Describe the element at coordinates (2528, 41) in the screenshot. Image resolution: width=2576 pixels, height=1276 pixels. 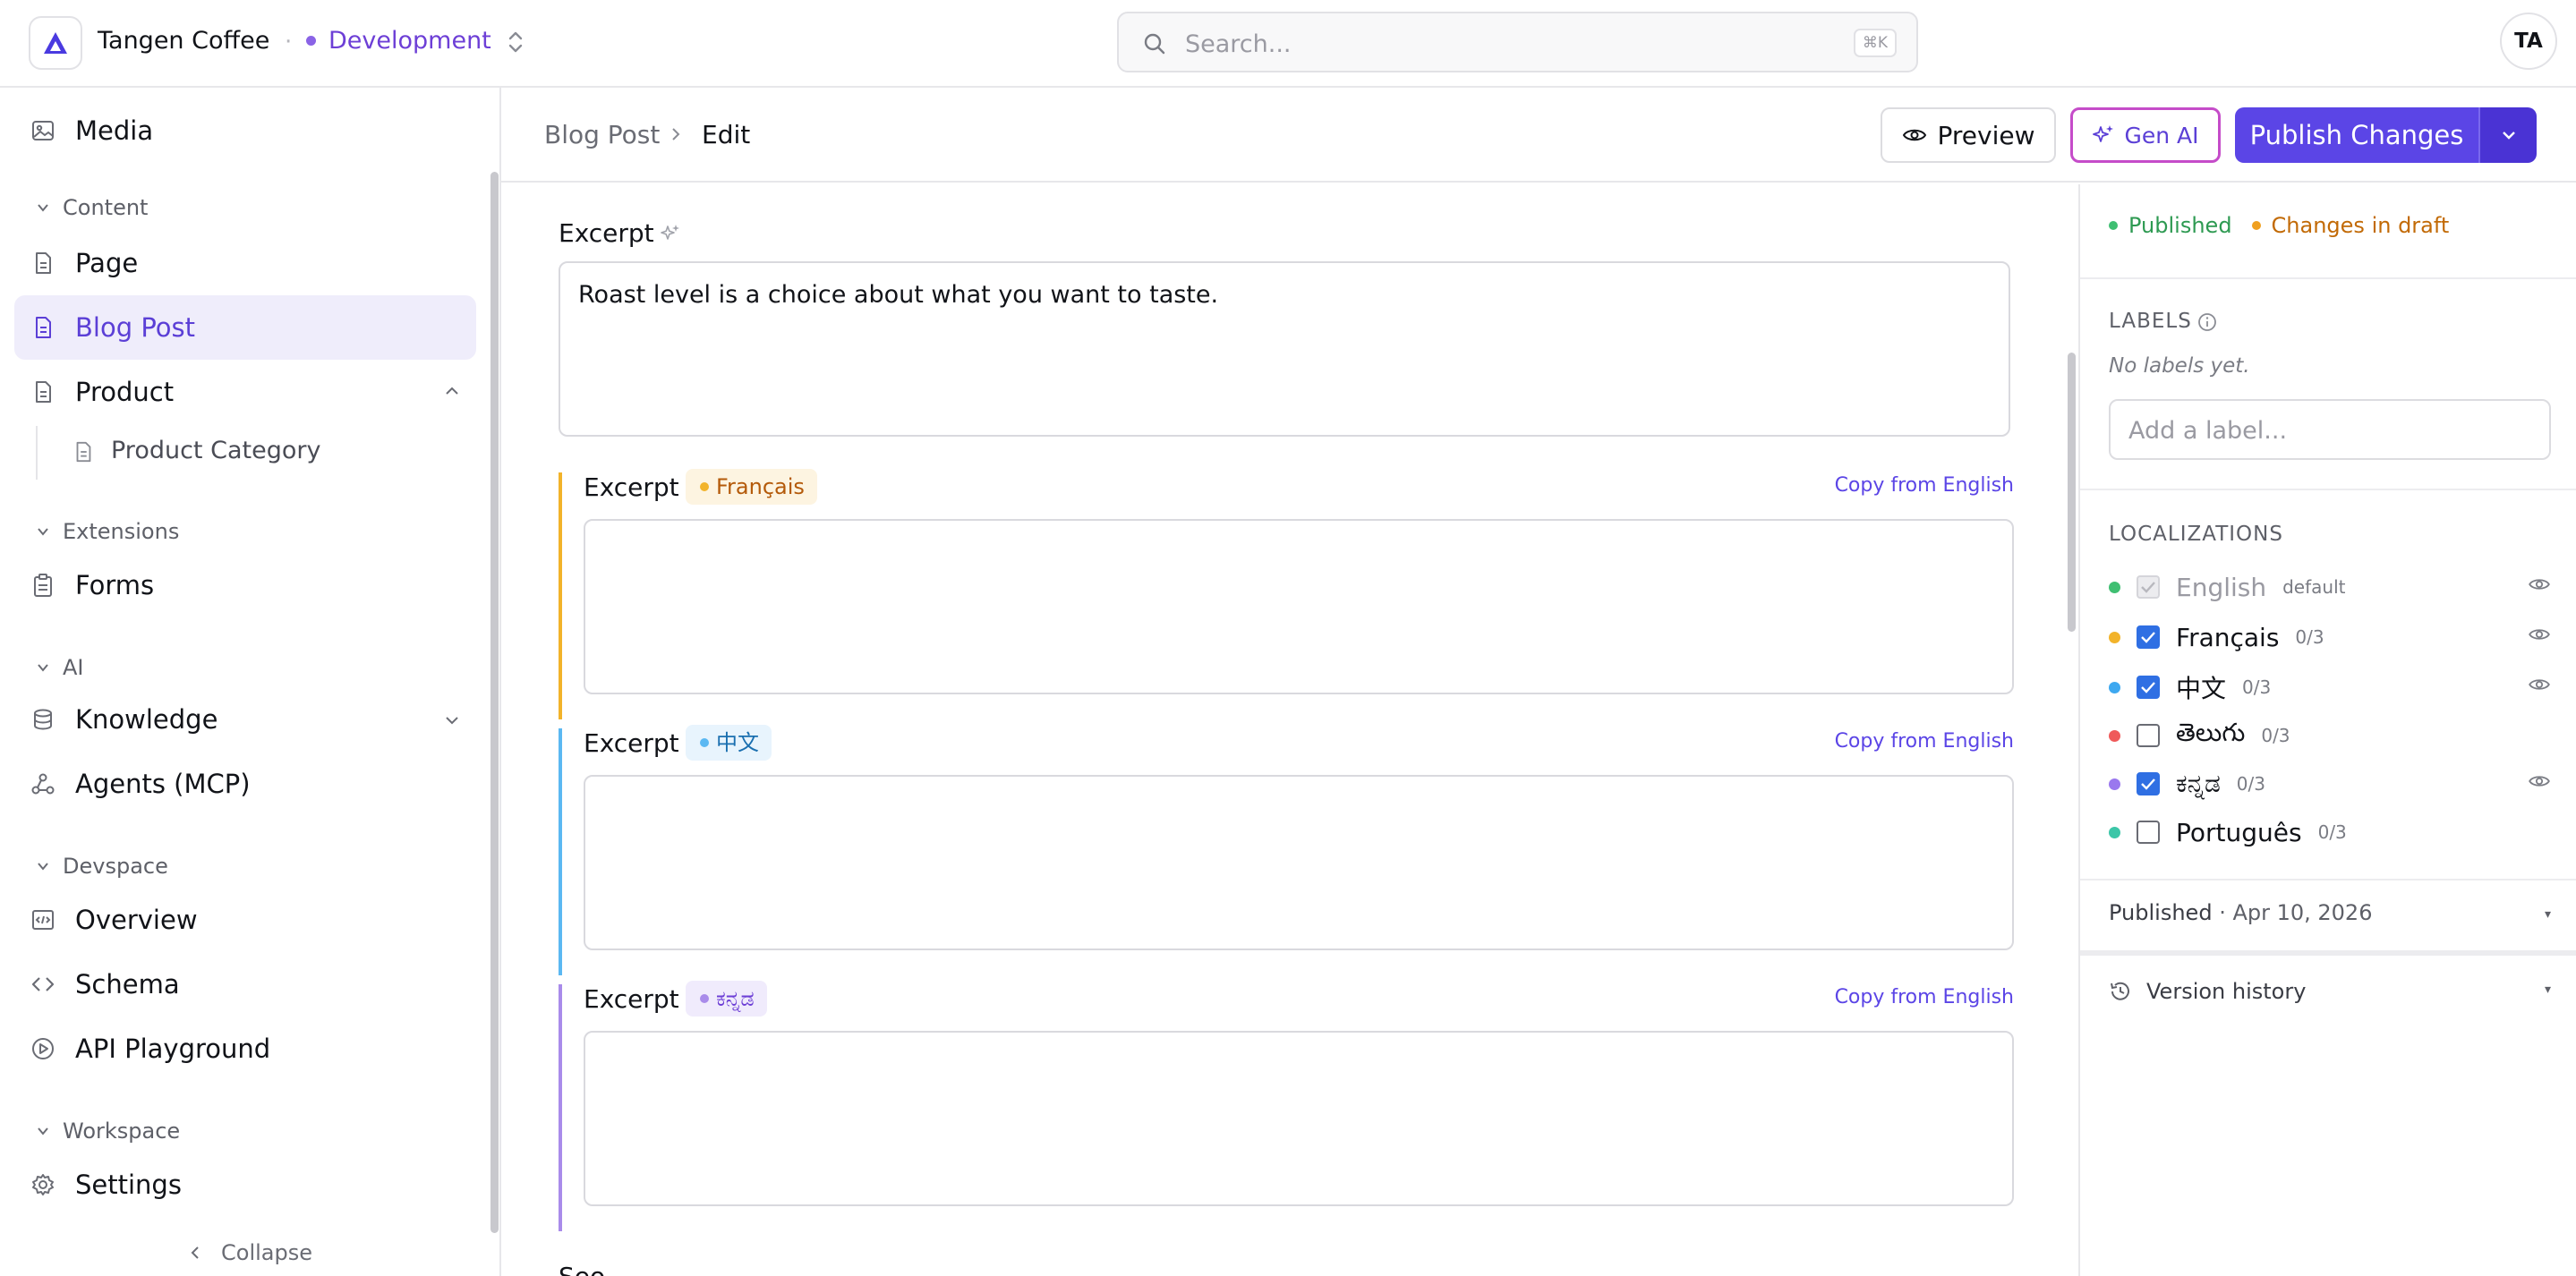
I see `avatar: TA` at that location.